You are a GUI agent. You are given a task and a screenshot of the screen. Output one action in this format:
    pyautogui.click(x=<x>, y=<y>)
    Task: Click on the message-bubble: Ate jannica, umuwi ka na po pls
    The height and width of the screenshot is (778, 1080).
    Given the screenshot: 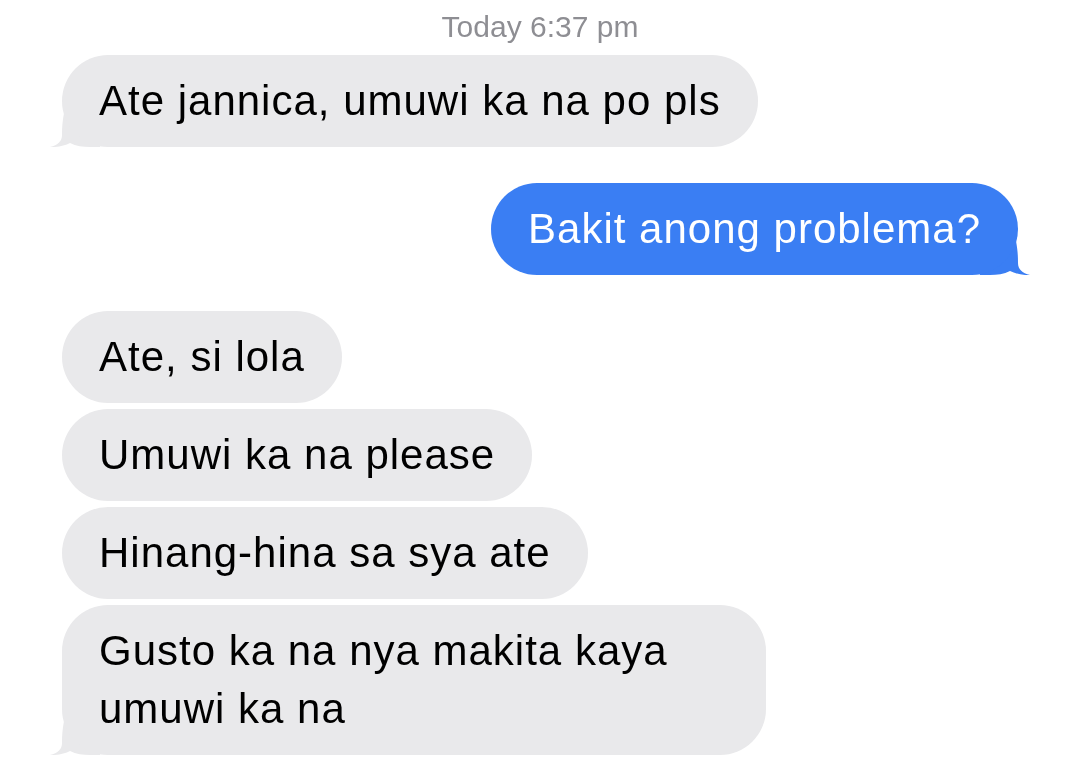 What is the action you would take?
    pyautogui.click(x=410, y=101)
    